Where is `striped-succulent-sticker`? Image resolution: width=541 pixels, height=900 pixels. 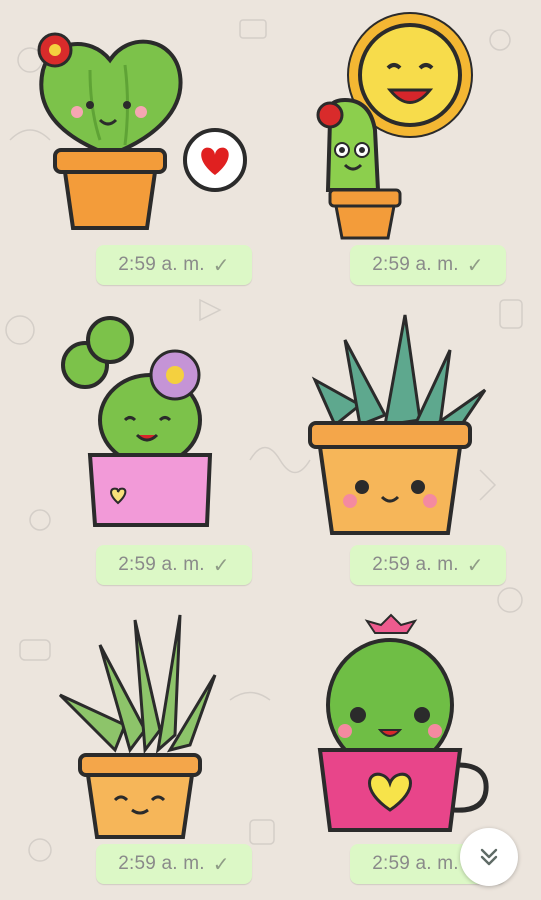 striped-succulent-sticker is located at coordinates (410, 422).